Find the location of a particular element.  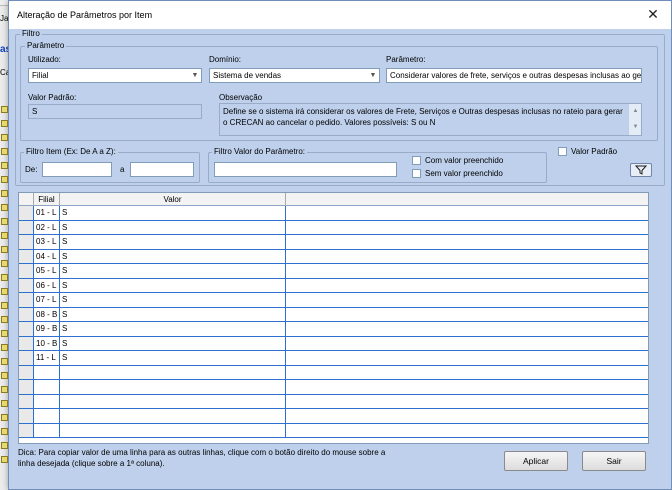

table-row: 08 - BS is located at coordinates (333, 314).